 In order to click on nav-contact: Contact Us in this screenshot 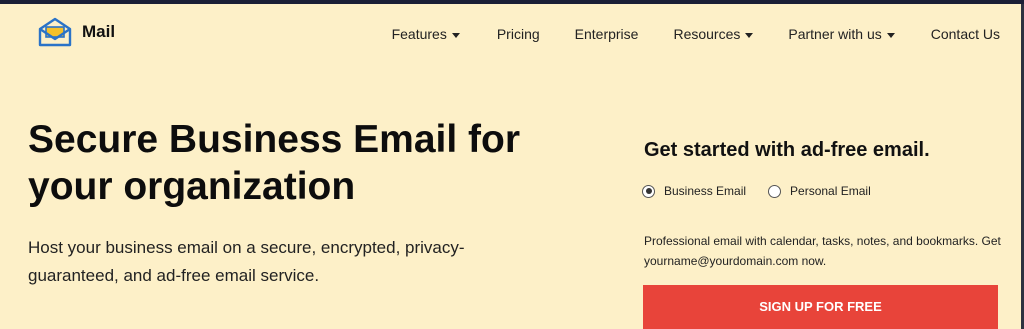, I will do `click(965, 34)`.